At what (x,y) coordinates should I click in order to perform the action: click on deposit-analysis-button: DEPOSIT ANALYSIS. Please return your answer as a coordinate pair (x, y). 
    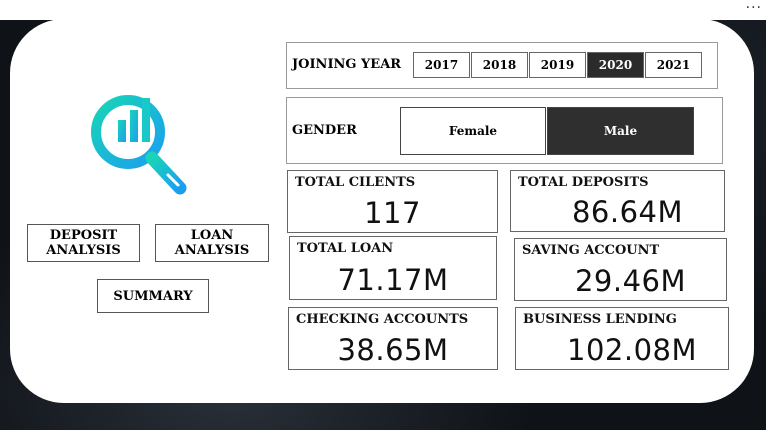
    Looking at the image, I should click on (83, 243).